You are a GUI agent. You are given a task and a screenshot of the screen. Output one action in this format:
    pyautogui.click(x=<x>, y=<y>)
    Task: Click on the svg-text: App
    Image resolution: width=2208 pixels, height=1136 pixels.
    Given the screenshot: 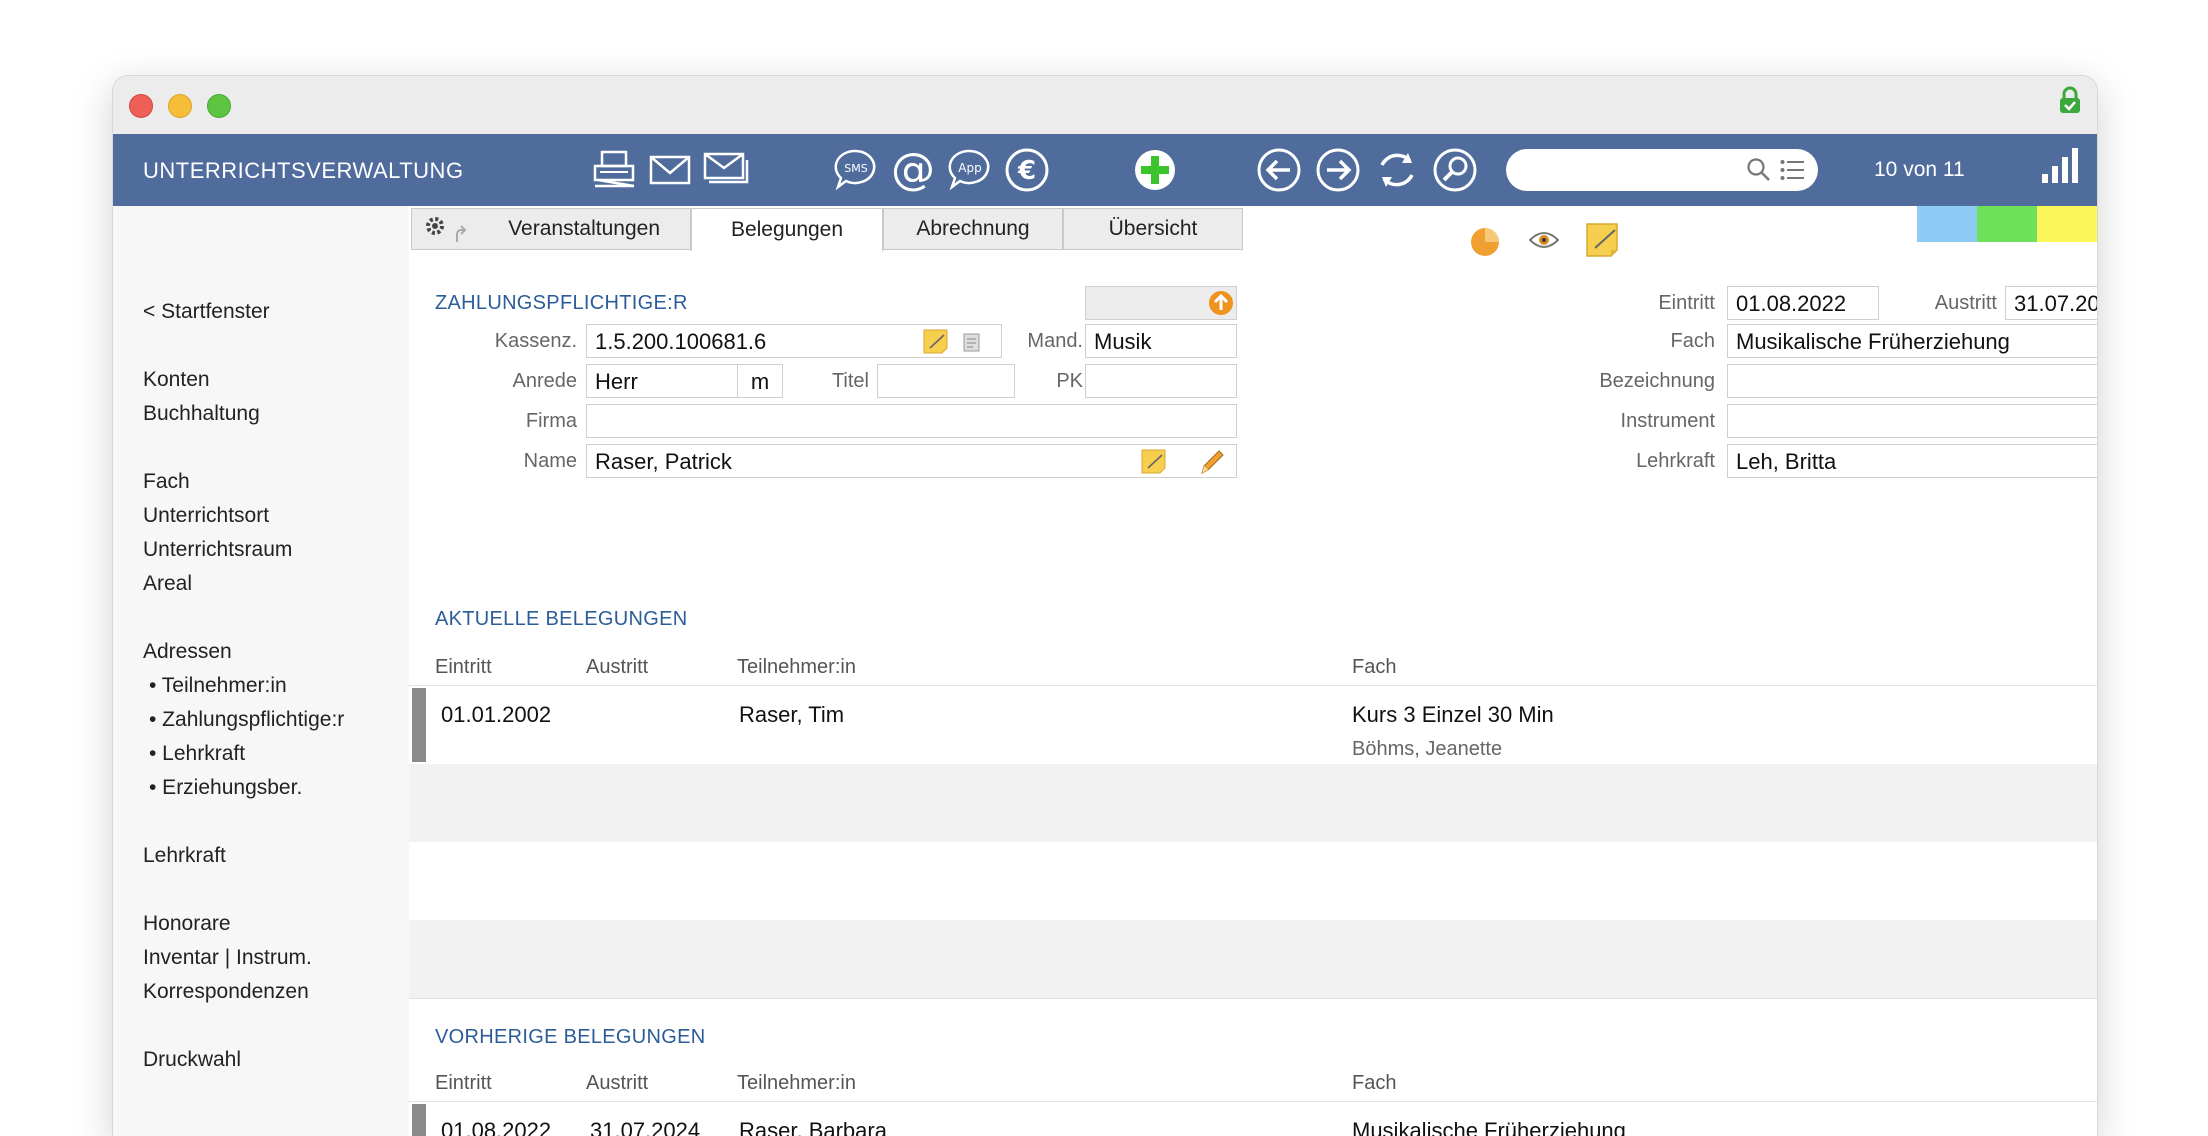 What is the action you would take?
    pyautogui.click(x=969, y=168)
    